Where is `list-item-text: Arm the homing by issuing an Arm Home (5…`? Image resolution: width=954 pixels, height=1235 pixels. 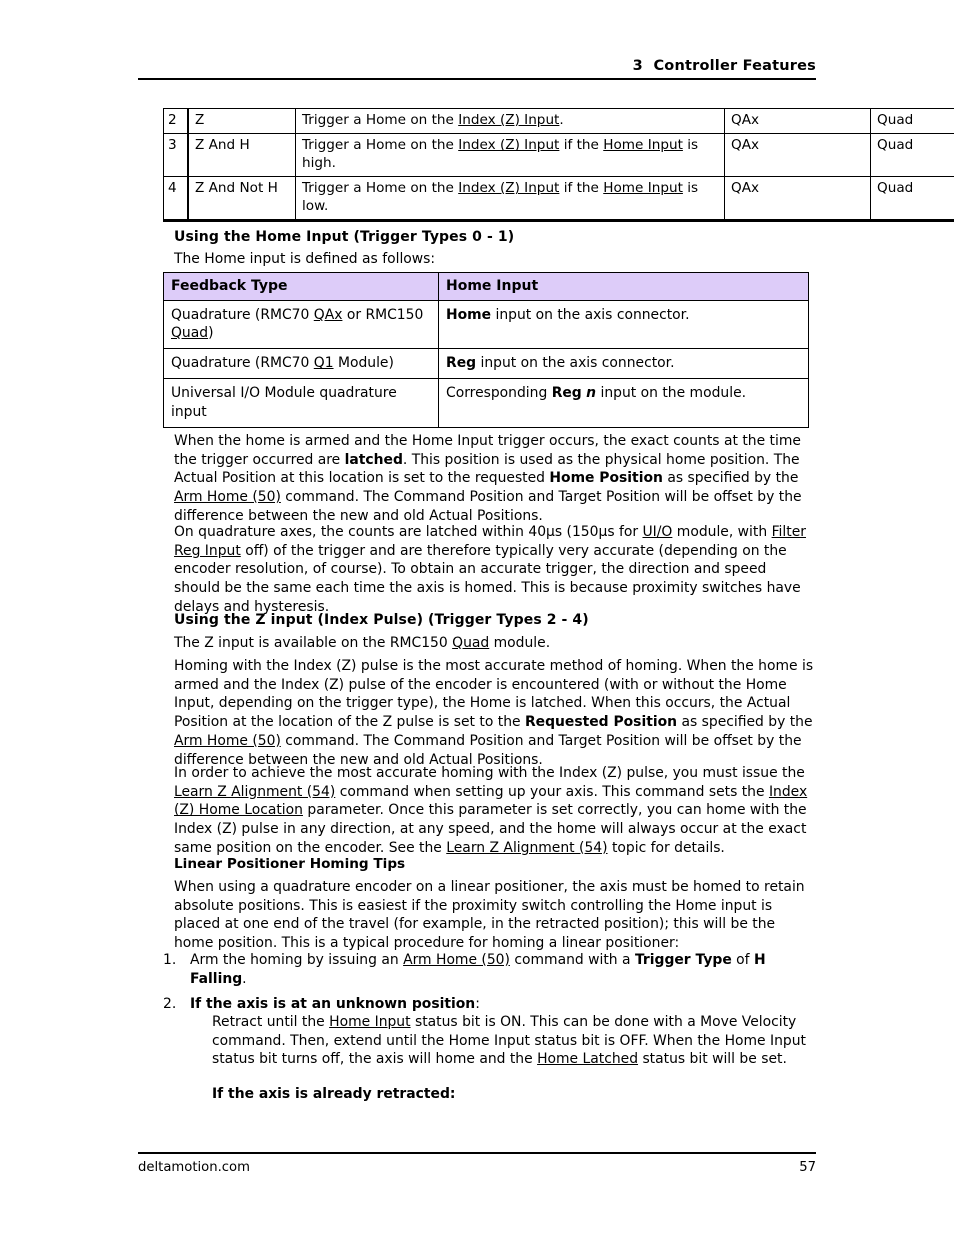
list-item-text: Arm the homing by issuing an Arm Home (5… is located at coordinates (478, 969).